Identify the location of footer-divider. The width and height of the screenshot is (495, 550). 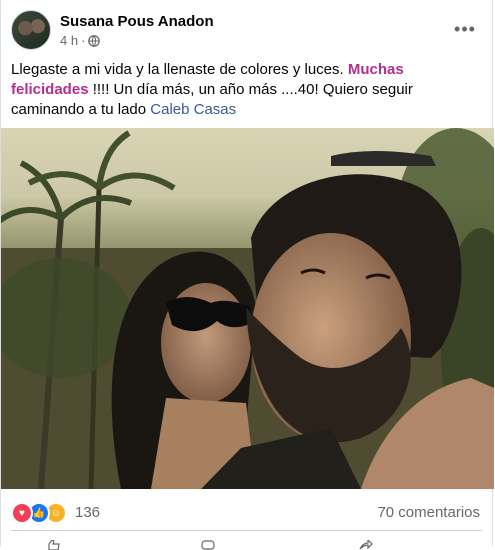
(246, 530).